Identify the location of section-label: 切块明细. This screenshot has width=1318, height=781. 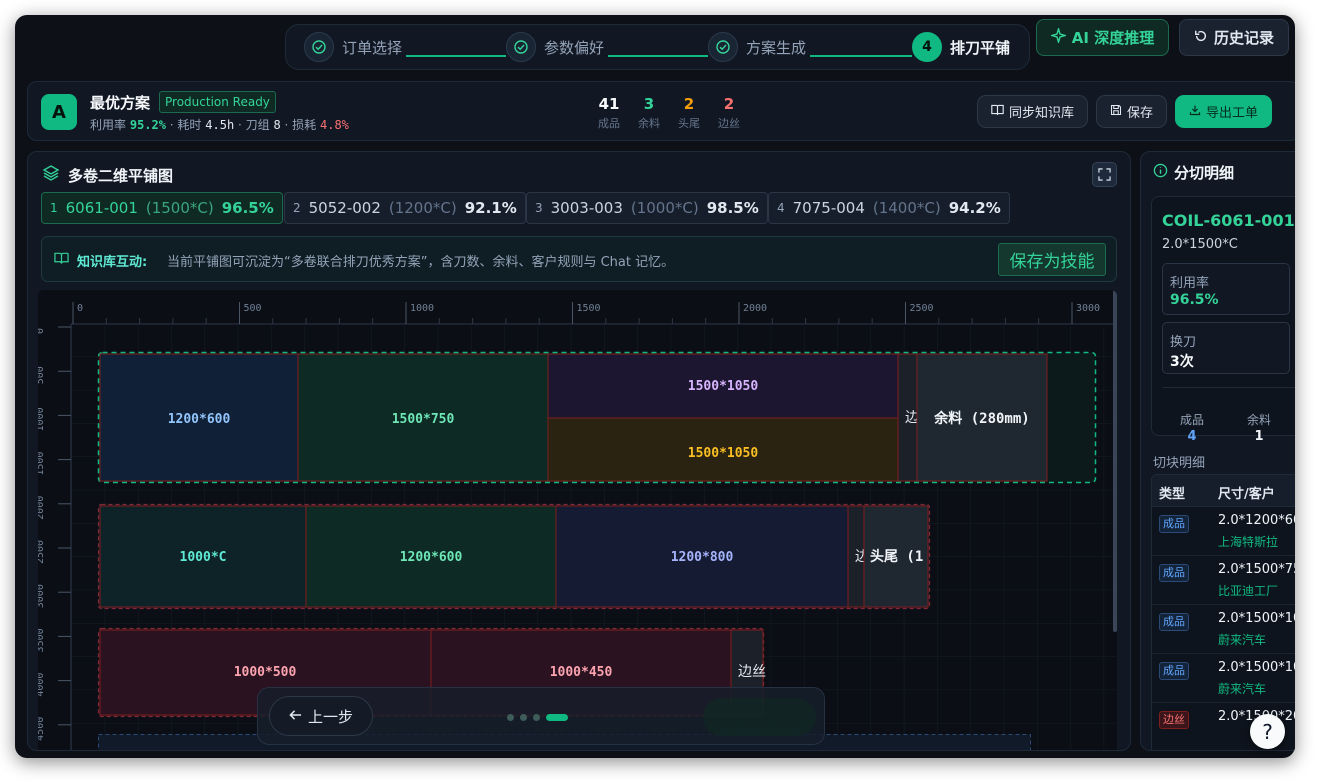
(1179, 463).